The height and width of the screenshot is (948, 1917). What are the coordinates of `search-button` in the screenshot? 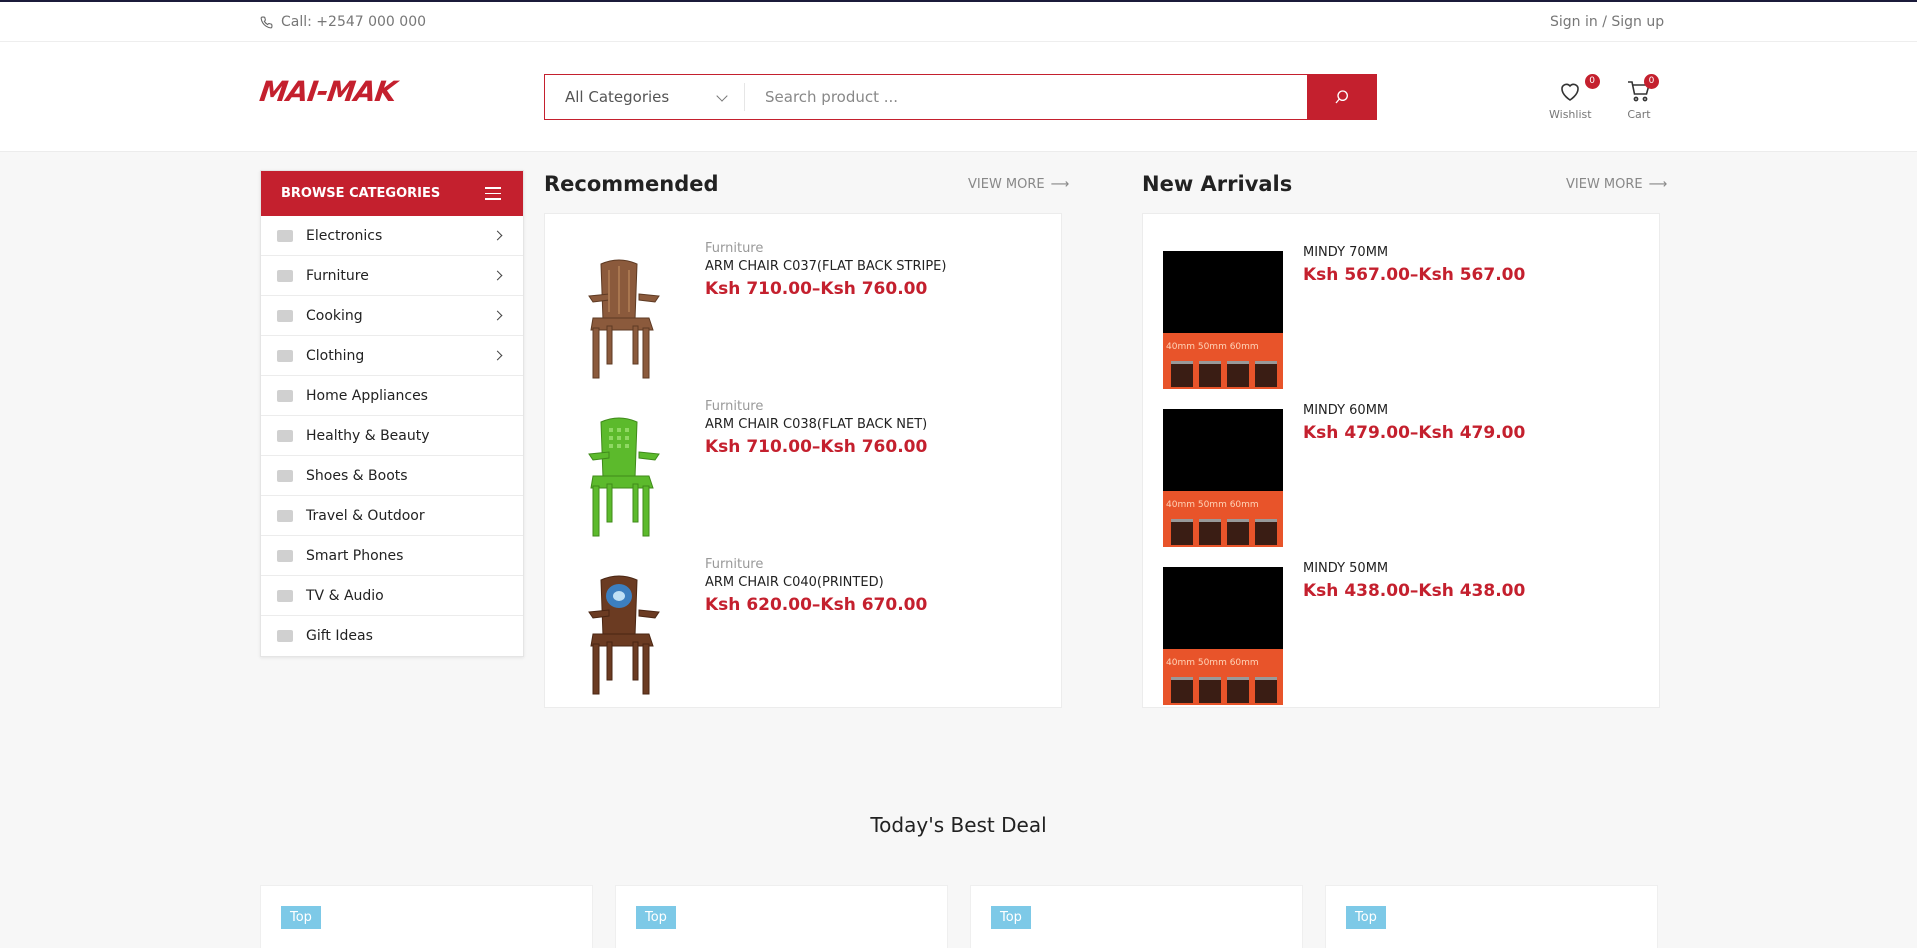 It's located at (1341, 97).